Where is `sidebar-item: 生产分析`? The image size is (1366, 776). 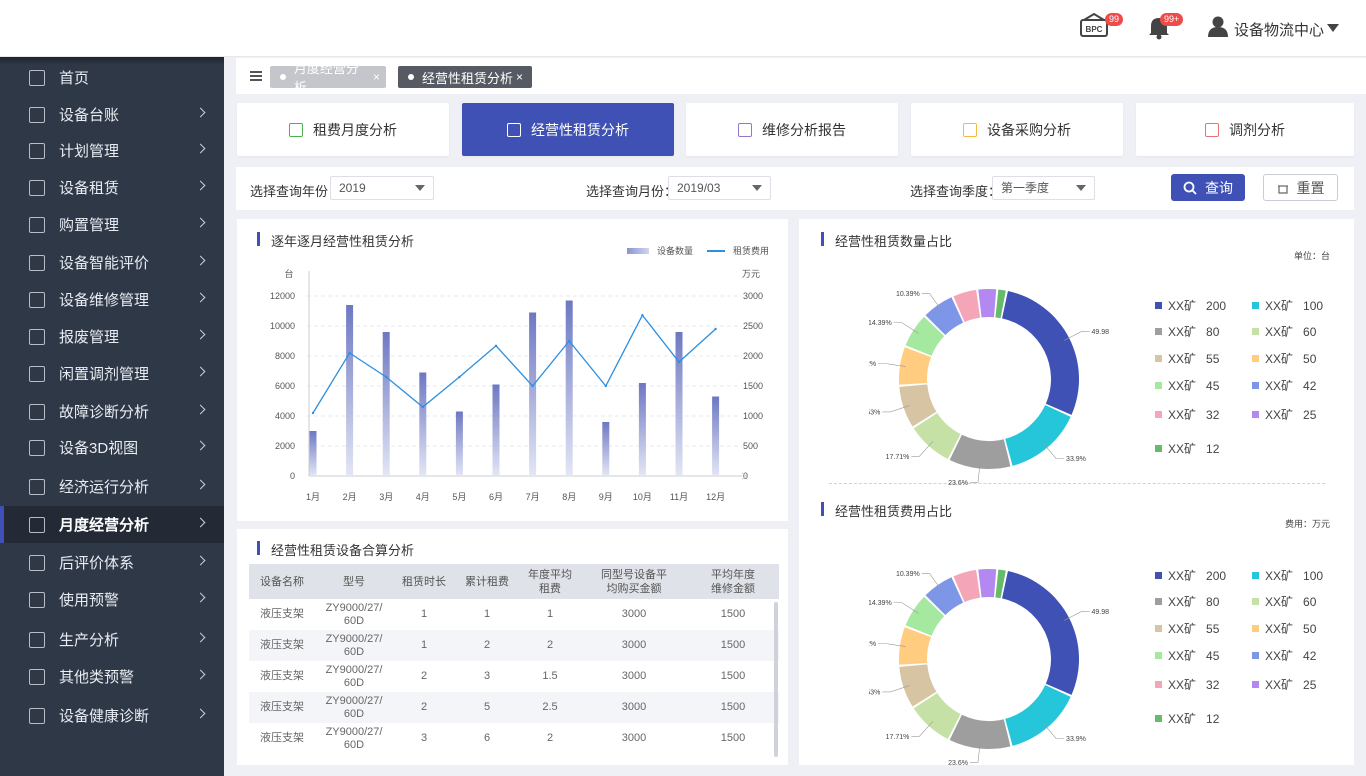
sidebar-item: 生产分析 is located at coordinates (112, 639).